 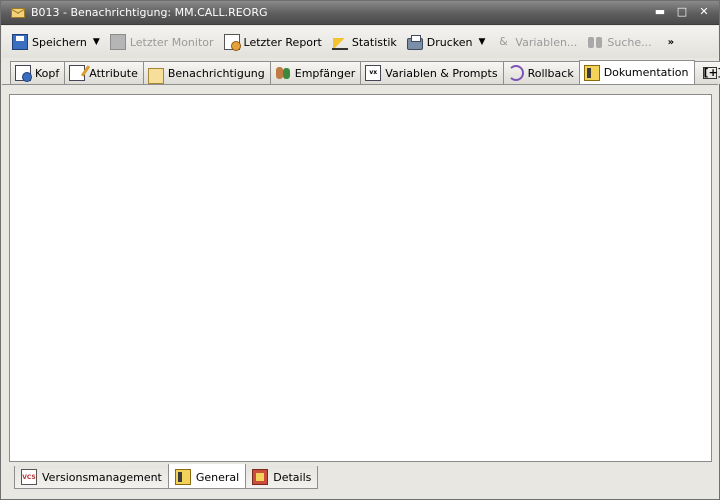 I want to click on details-icon, so click(x=260, y=477).